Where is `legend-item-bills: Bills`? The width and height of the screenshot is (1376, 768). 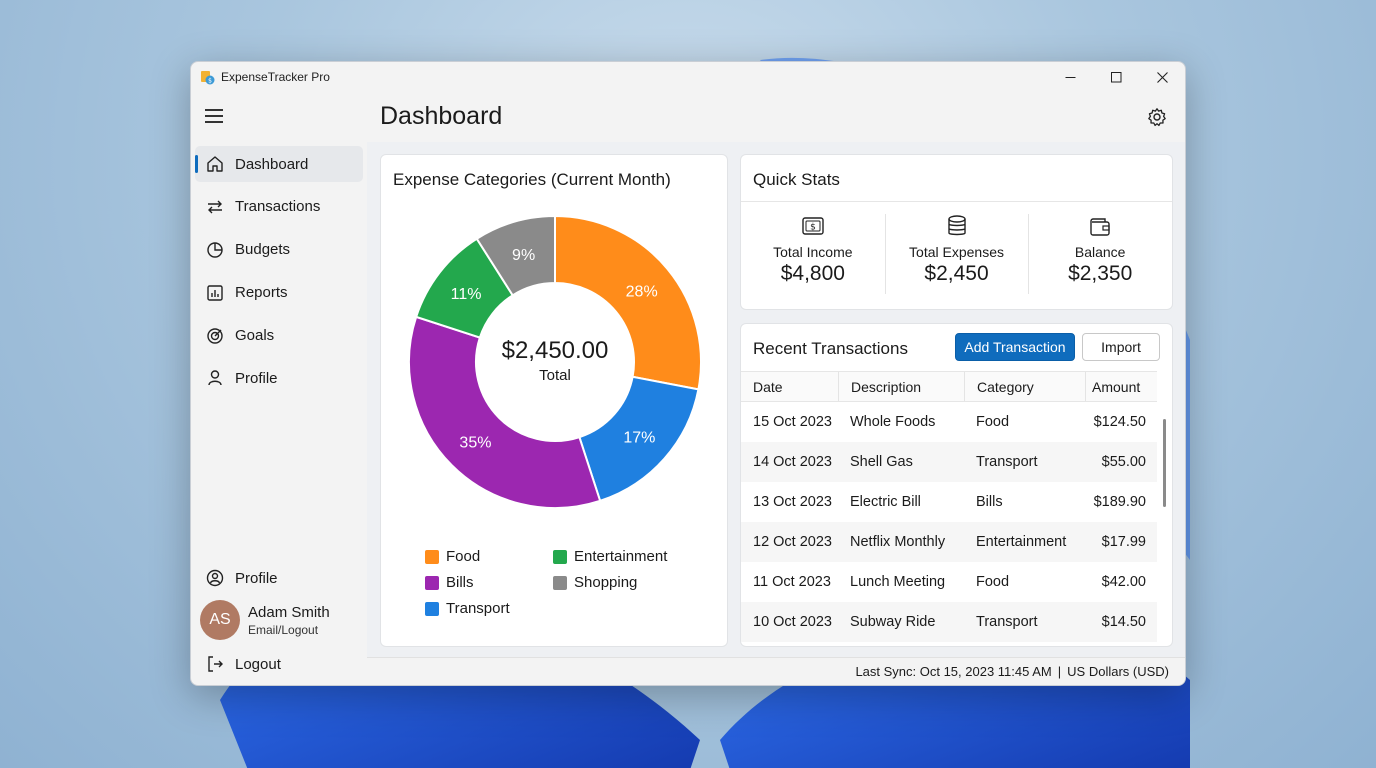
legend-item-bills: Bills is located at coordinates (449, 582).